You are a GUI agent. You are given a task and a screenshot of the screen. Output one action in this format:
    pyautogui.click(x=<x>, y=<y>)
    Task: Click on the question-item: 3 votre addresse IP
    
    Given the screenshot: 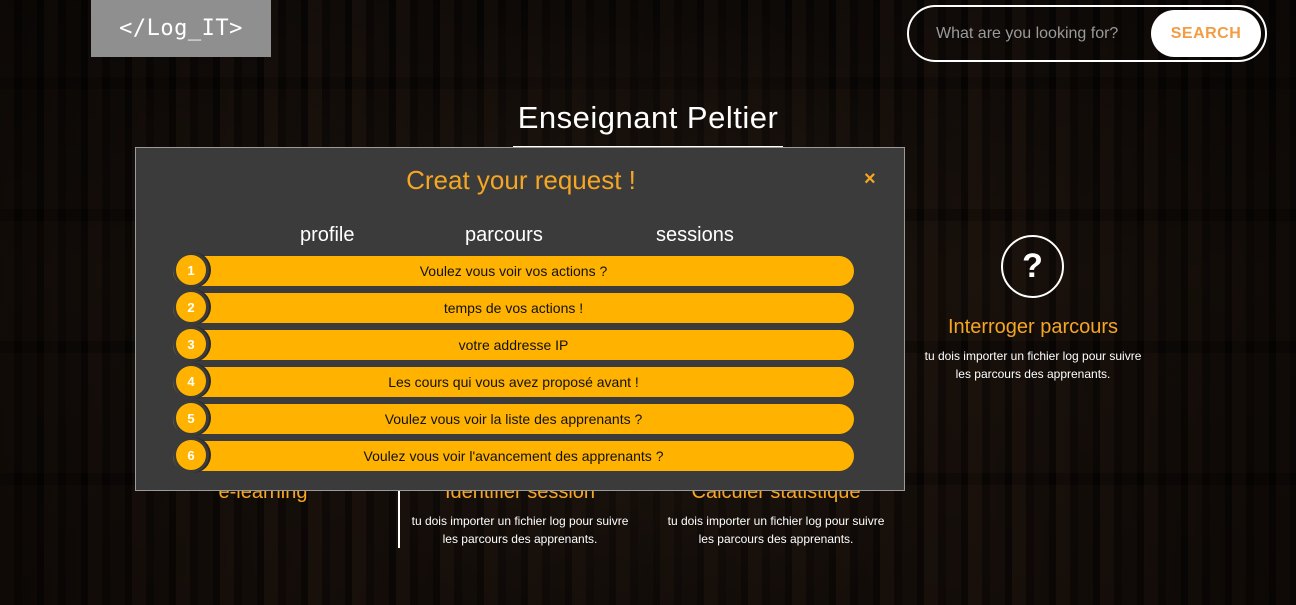 What is the action you would take?
    pyautogui.click(x=513, y=344)
    